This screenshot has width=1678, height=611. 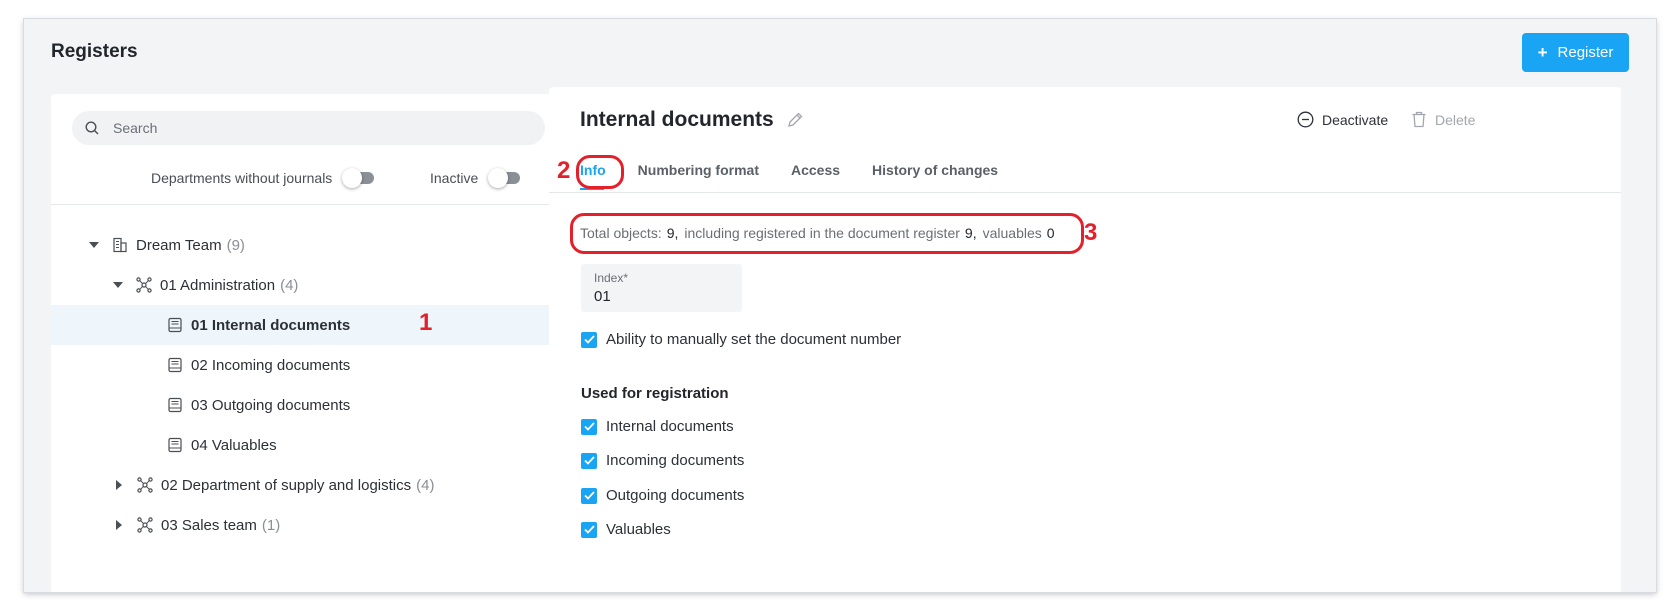 I want to click on filter-departments-label: Departments without journals, so click(x=242, y=178).